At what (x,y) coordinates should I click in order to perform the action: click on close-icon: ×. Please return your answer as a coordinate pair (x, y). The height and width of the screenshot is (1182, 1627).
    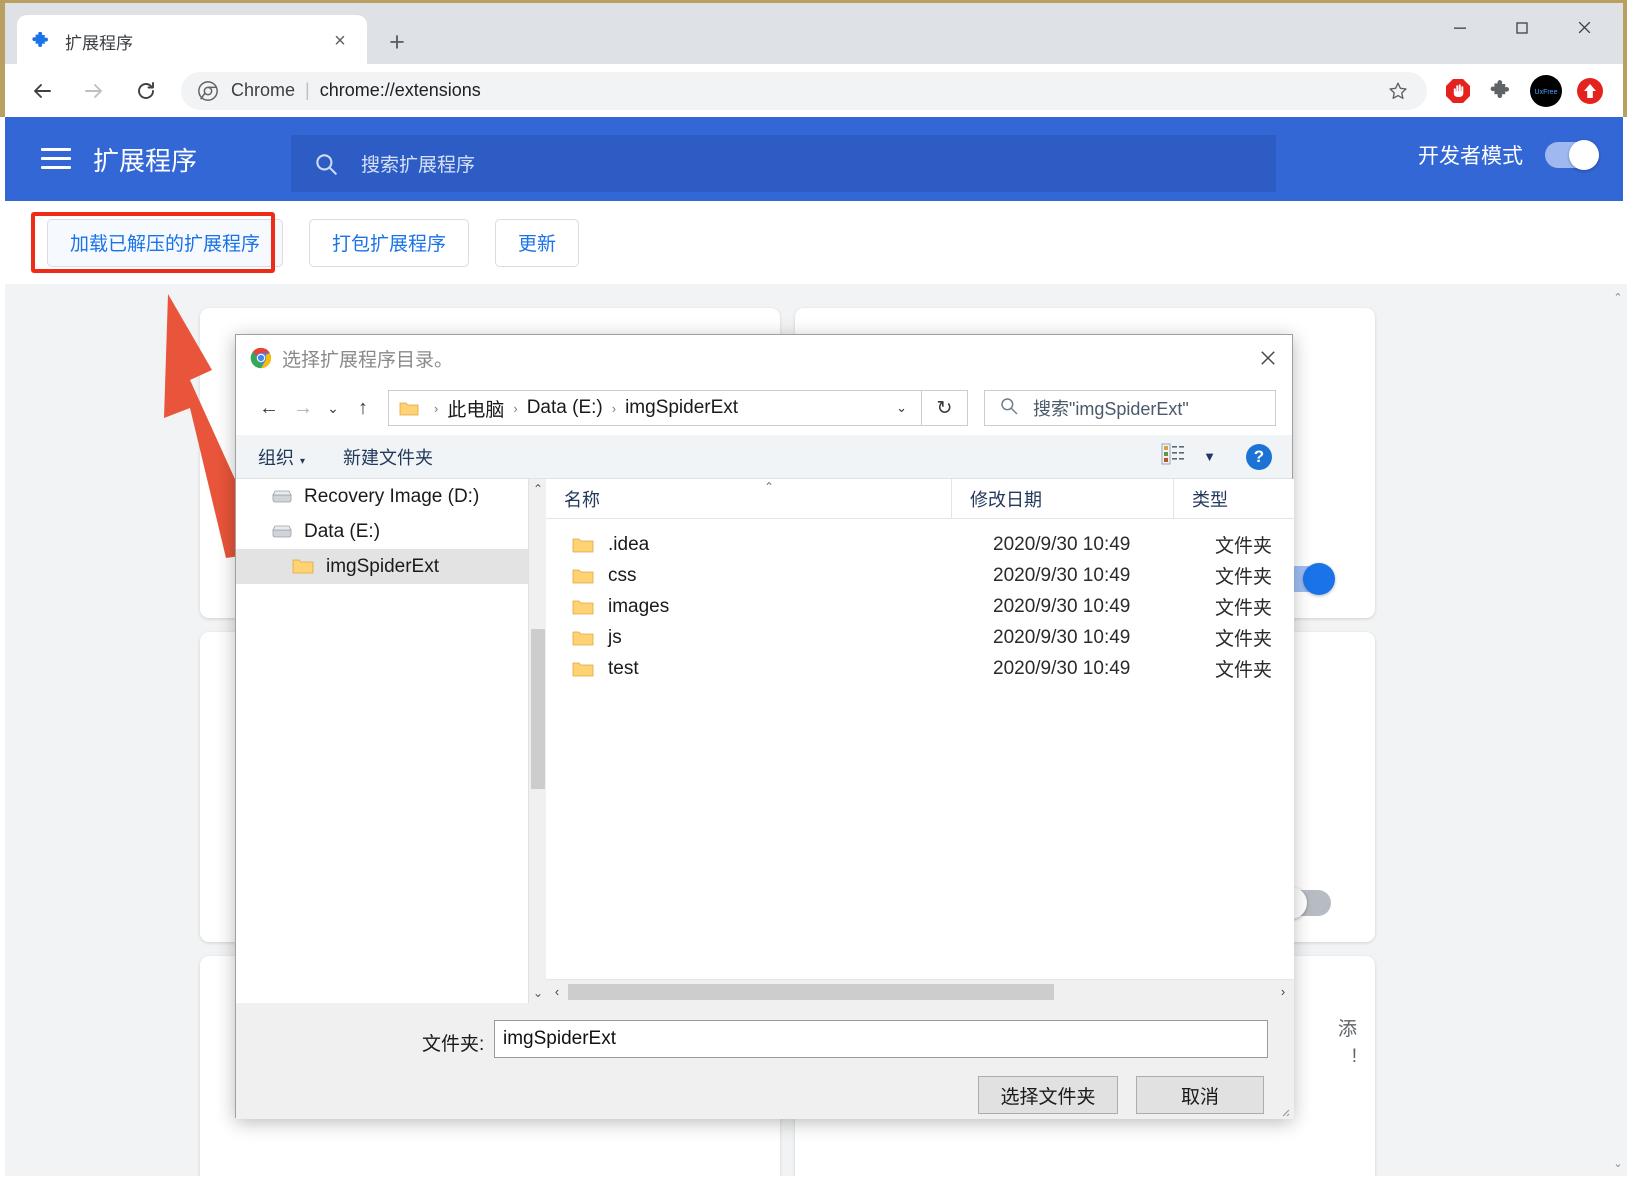
    Looking at the image, I should click on (340, 41).